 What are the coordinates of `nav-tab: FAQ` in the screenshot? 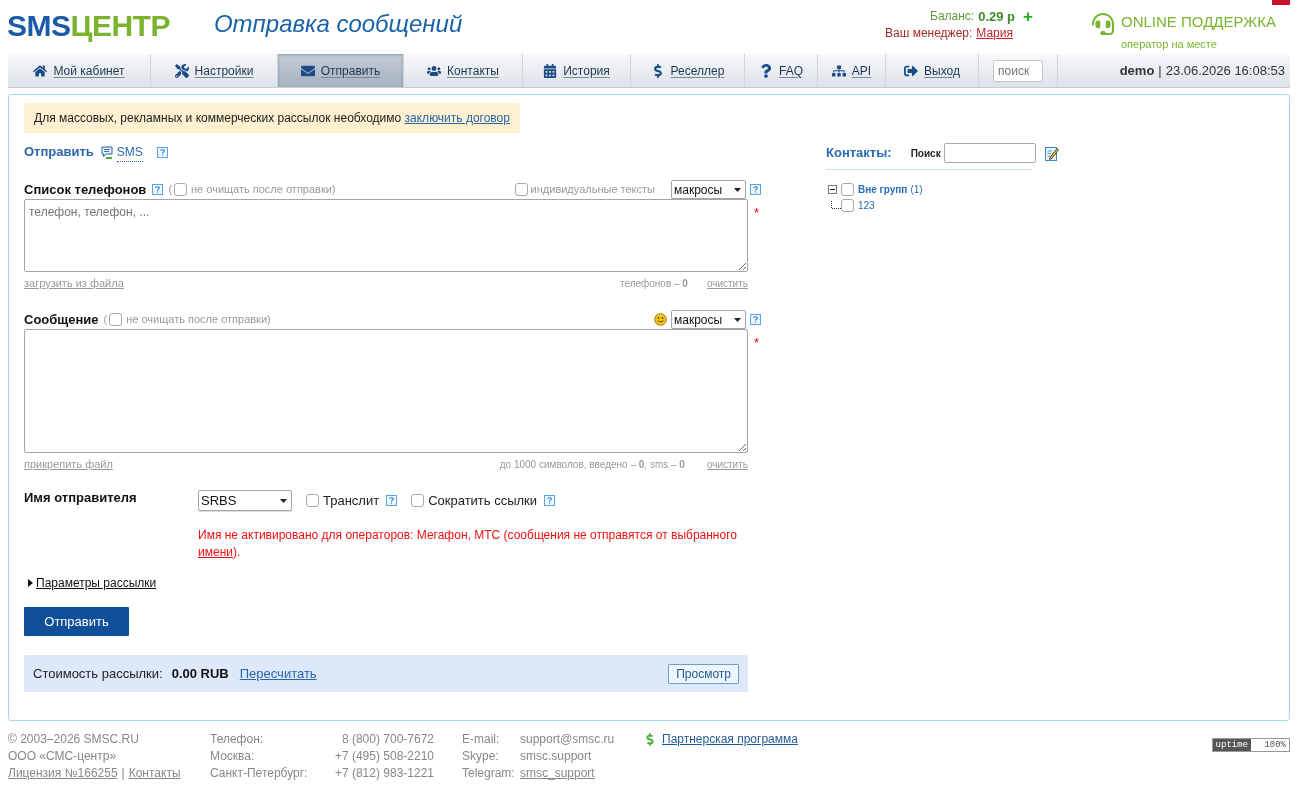 It's located at (781, 70).